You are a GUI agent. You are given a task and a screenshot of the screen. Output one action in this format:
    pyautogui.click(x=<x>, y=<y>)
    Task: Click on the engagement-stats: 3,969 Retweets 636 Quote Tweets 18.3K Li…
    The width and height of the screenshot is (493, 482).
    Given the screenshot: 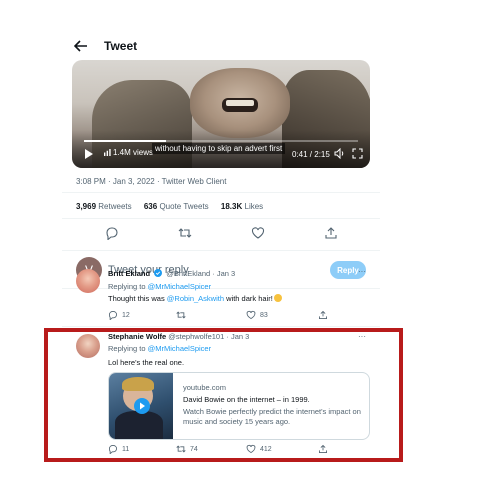 What is the action you would take?
    pyautogui.click(x=174, y=206)
    